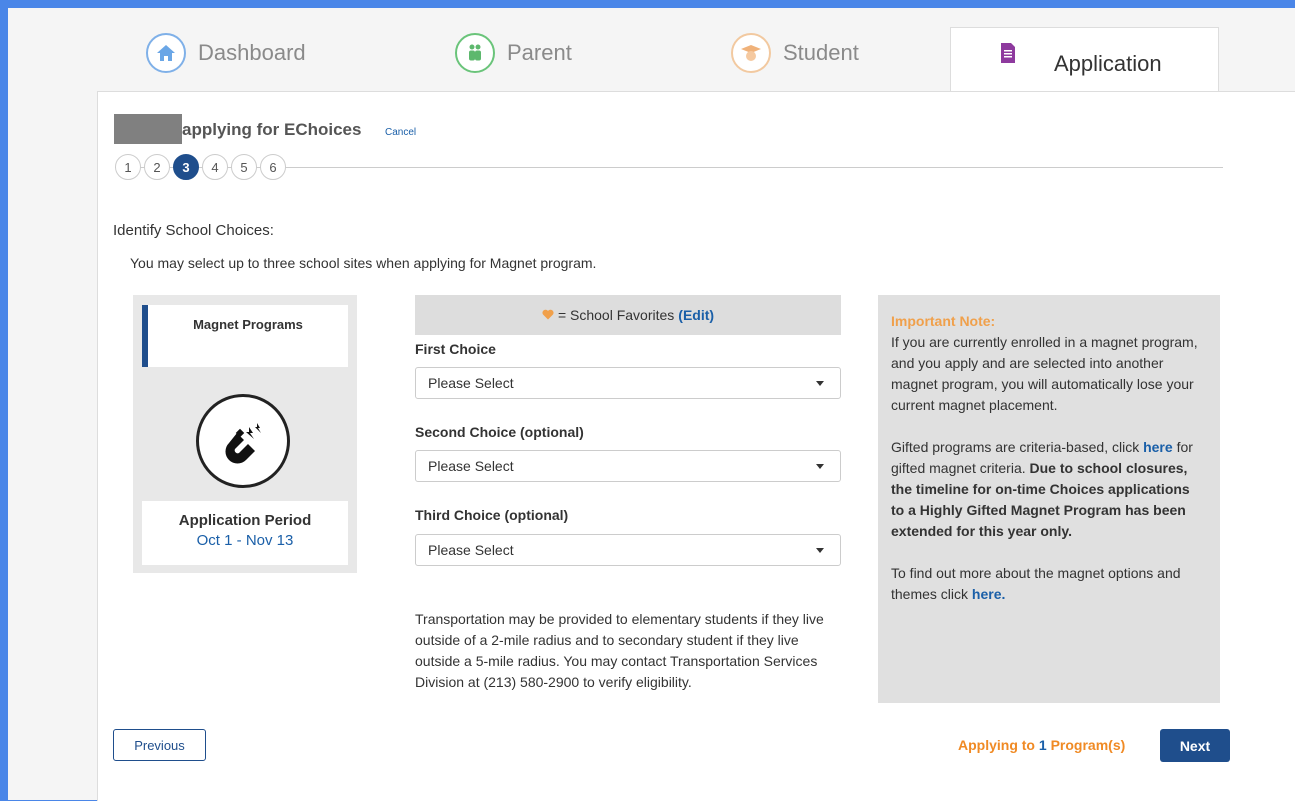  What do you see at coordinates (471, 383) in the screenshot?
I see `first-choice-value: Please Select` at bounding box center [471, 383].